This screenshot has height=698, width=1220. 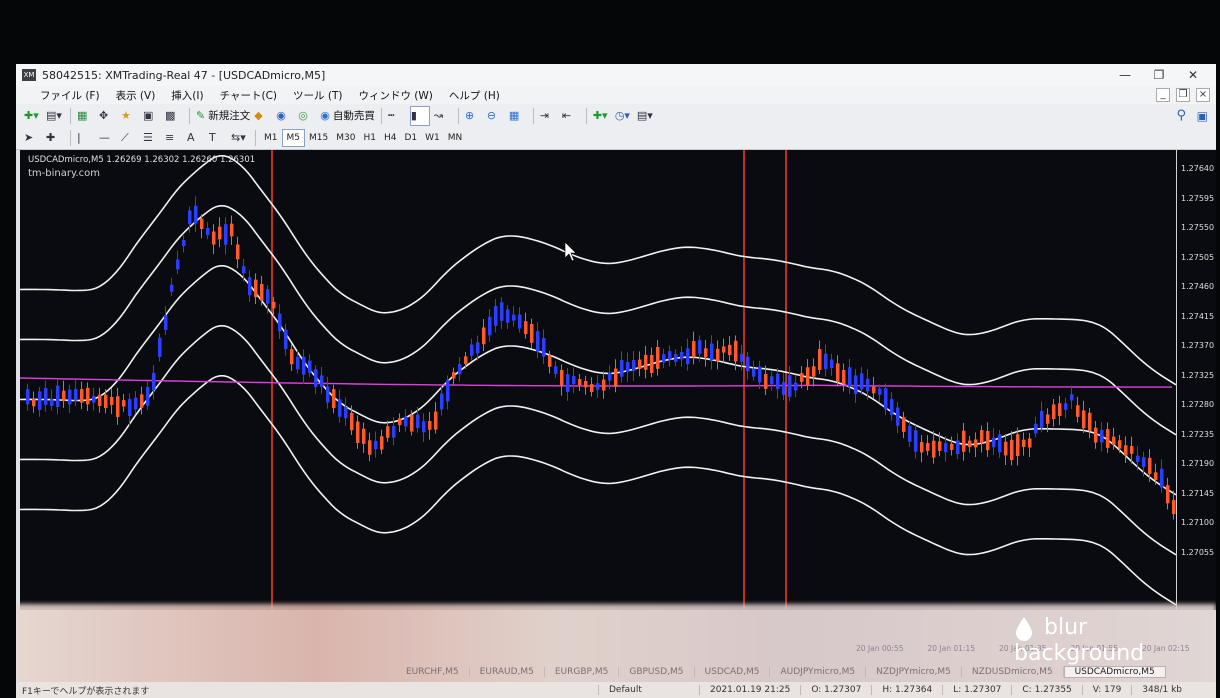 What do you see at coordinates (347, 116) in the screenshot?
I see `auto-trading-button: ◉ 自動売買` at bounding box center [347, 116].